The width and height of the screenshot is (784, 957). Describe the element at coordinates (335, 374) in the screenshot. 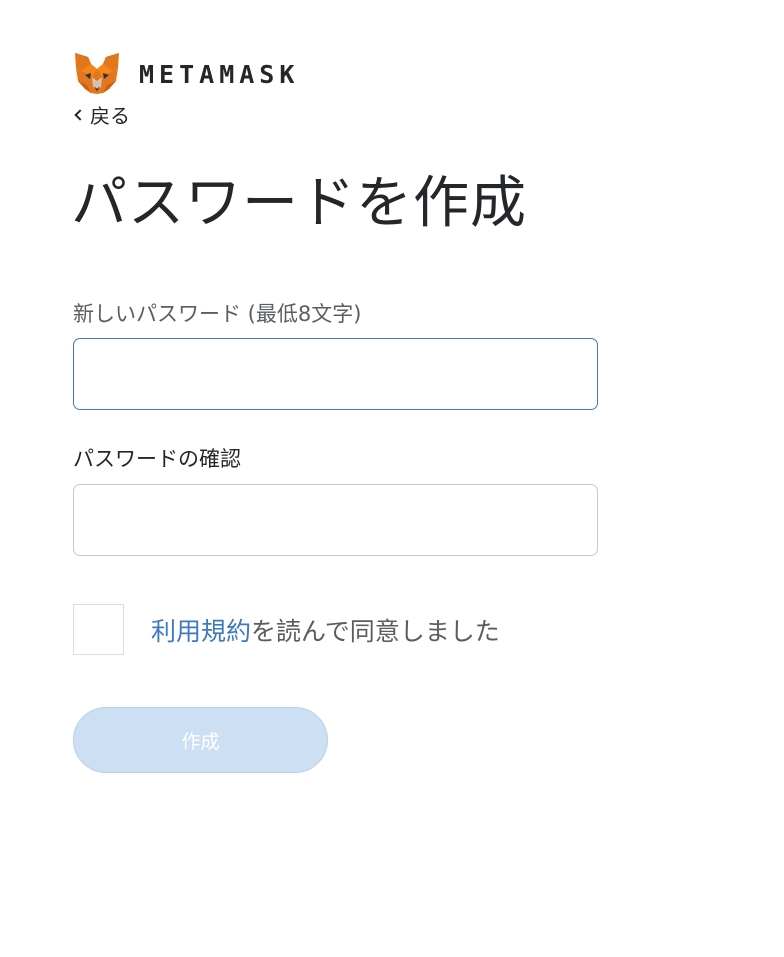

I see `new-password-input` at that location.